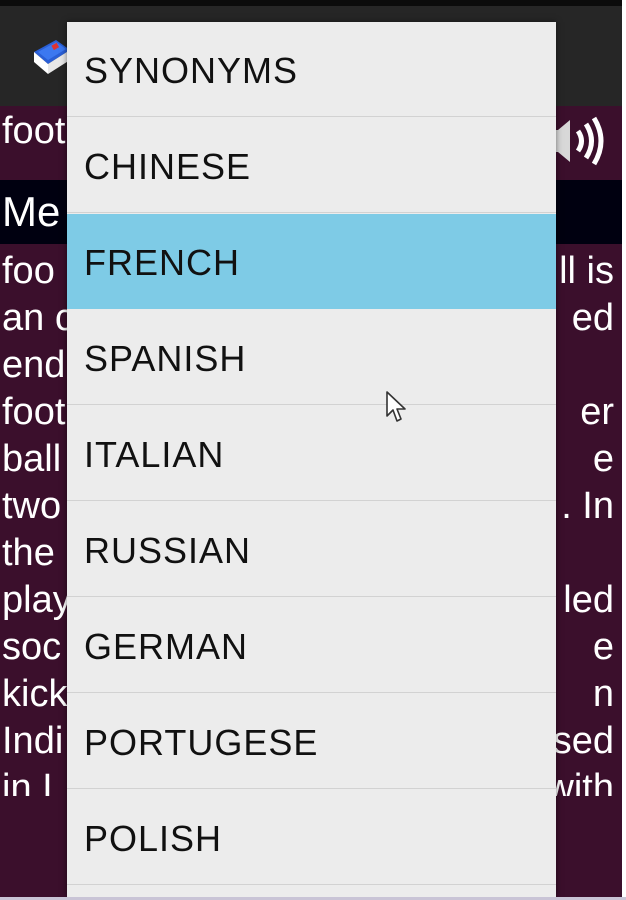 Image resolution: width=626 pixels, height=900 pixels. I want to click on definition-line-left-text: foot, so click(34, 412).